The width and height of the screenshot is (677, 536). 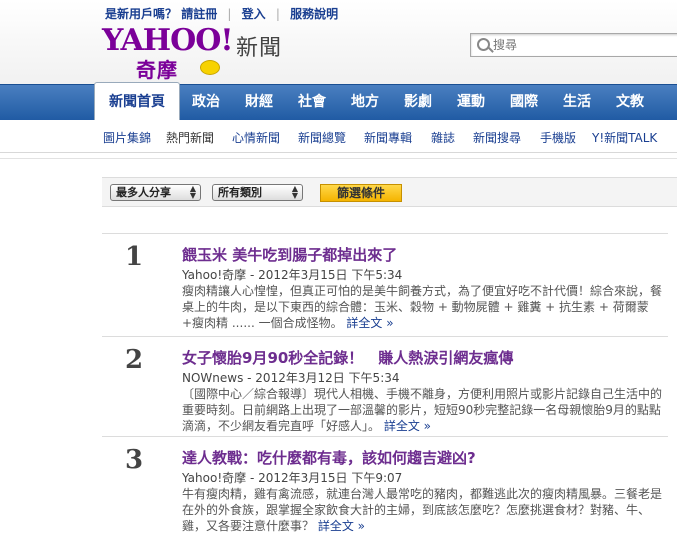 What do you see at coordinates (206, 103) in the screenshot?
I see `nav-item-politics: 政治` at bounding box center [206, 103].